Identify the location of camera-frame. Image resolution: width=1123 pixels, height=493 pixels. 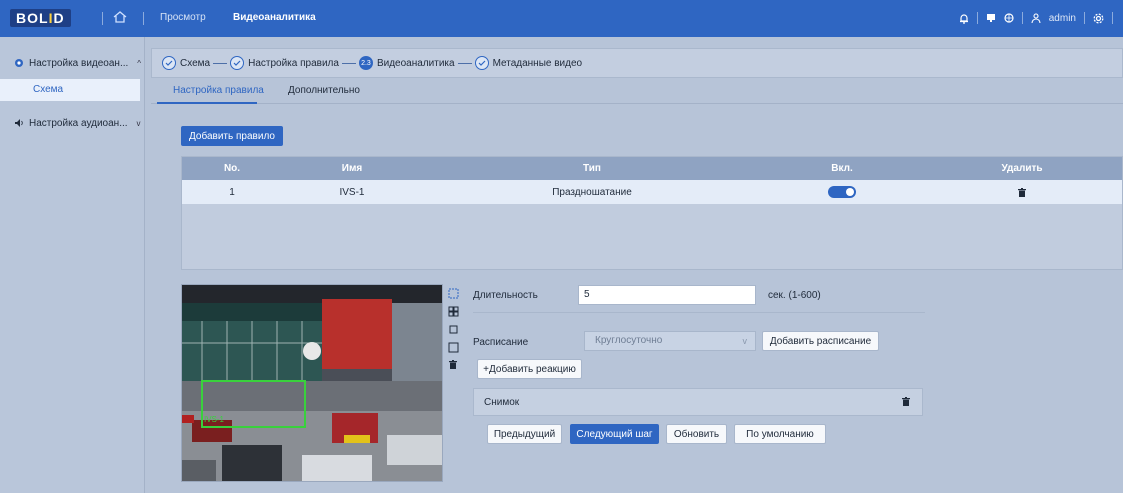
(312, 383).